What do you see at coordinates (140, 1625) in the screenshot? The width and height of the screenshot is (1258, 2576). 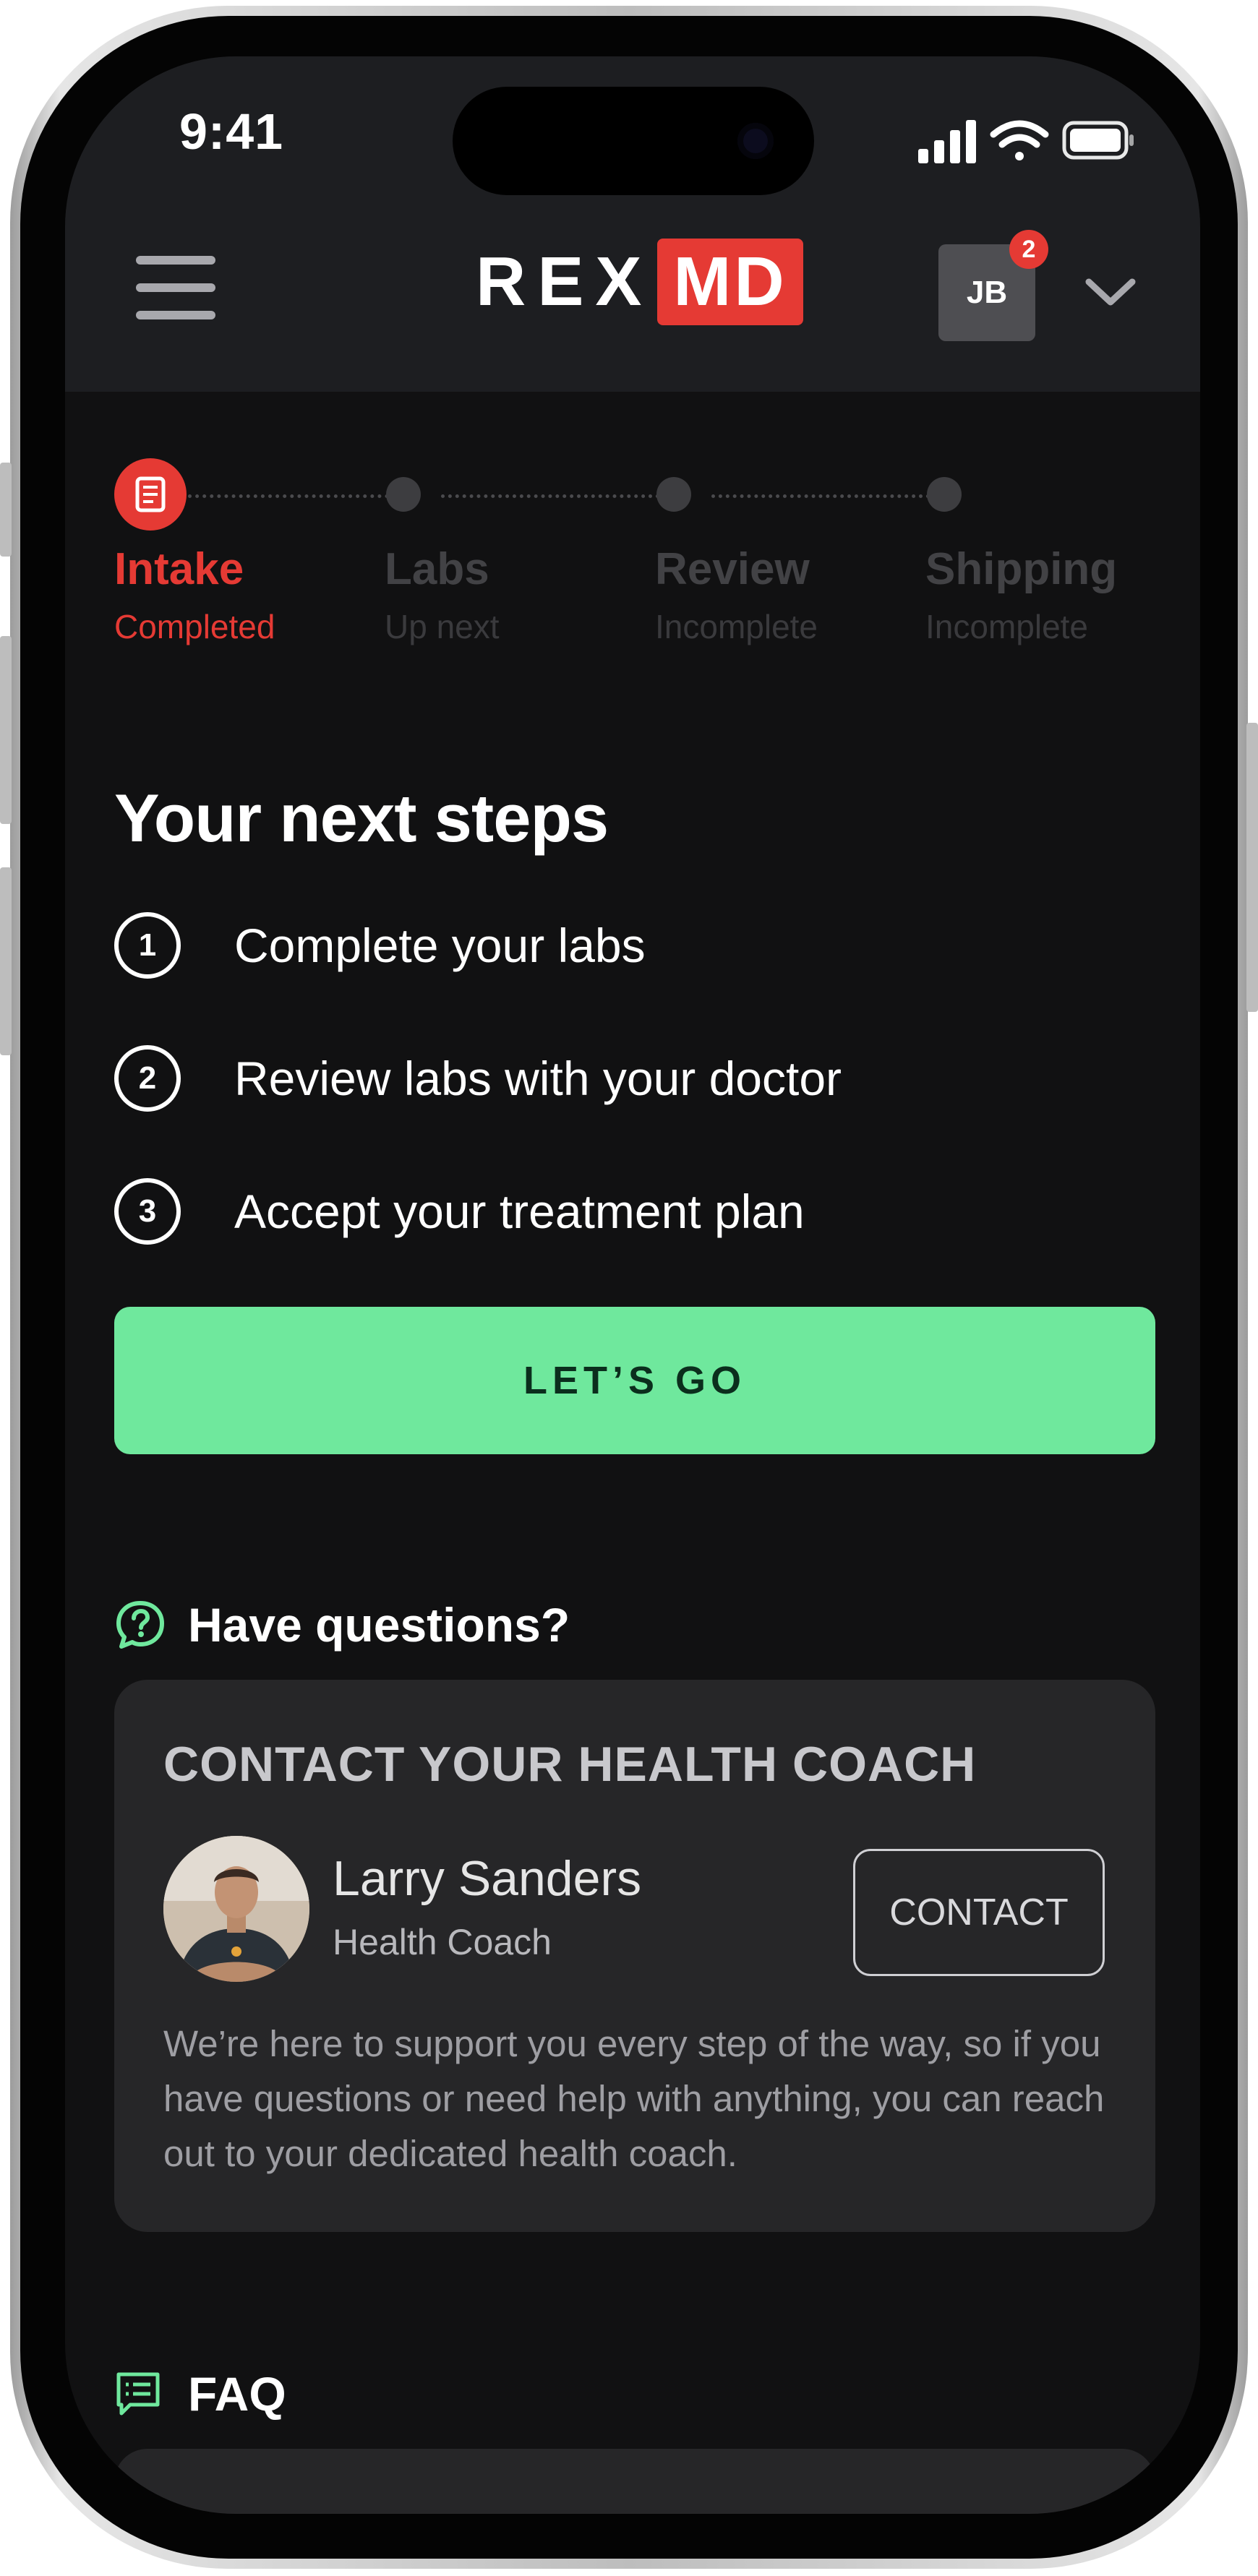 I see `chat-question-icon` at bounding box center [140, 1625].